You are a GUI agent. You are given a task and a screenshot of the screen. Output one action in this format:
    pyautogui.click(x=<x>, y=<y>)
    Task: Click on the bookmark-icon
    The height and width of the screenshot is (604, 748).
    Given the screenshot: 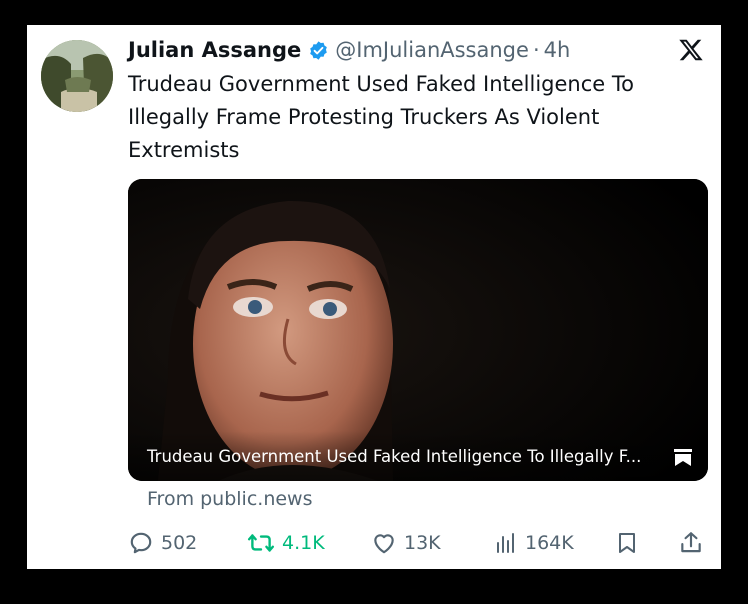 What is the action you would take?
    pyautogui.click(x=627, y=543)
    